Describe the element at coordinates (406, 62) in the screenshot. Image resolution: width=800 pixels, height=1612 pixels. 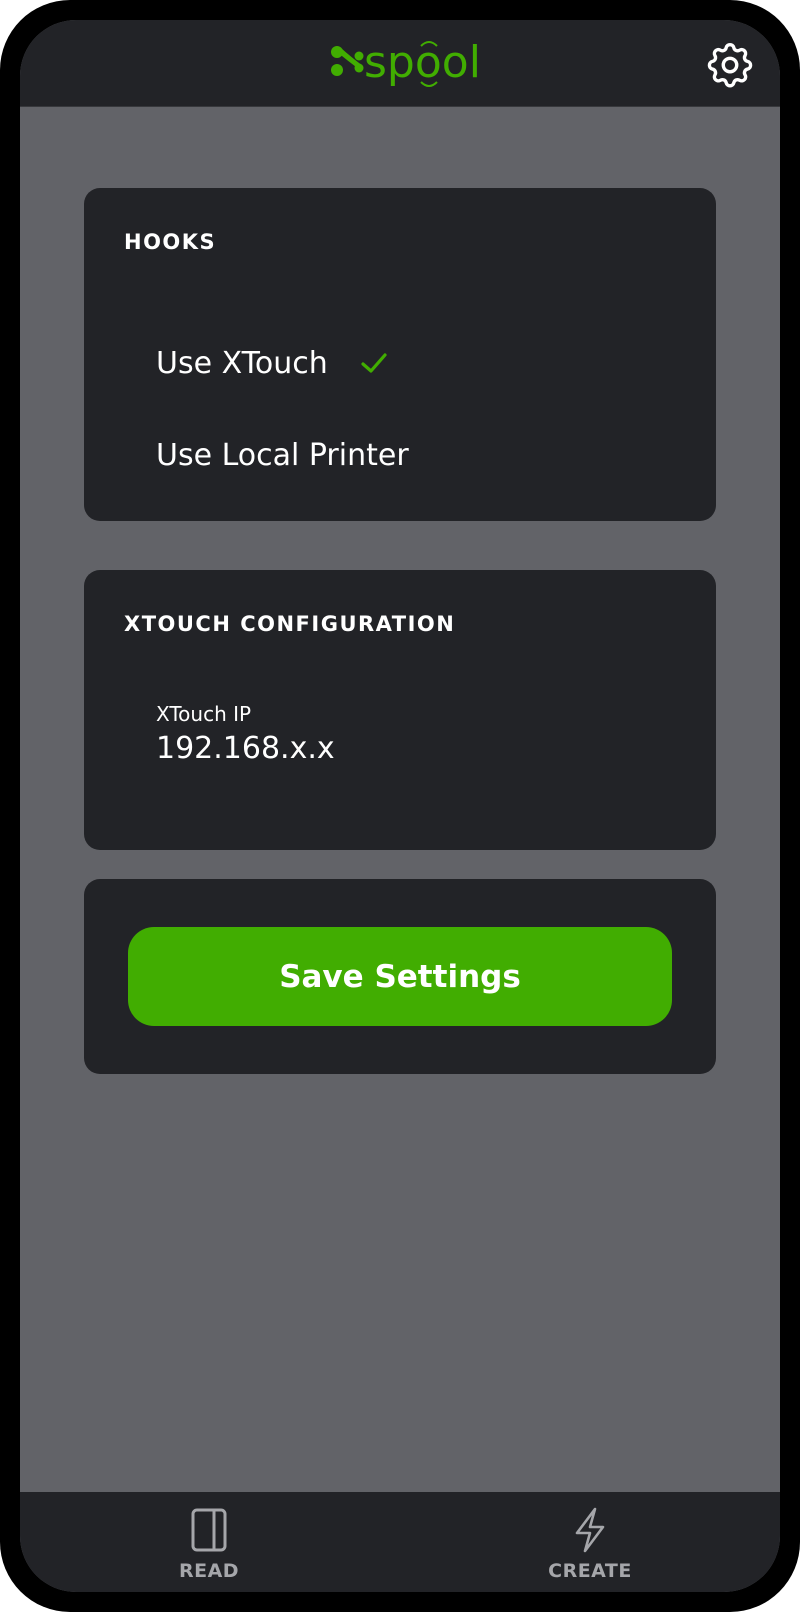
I see `xspool-logo: spool` at that location.